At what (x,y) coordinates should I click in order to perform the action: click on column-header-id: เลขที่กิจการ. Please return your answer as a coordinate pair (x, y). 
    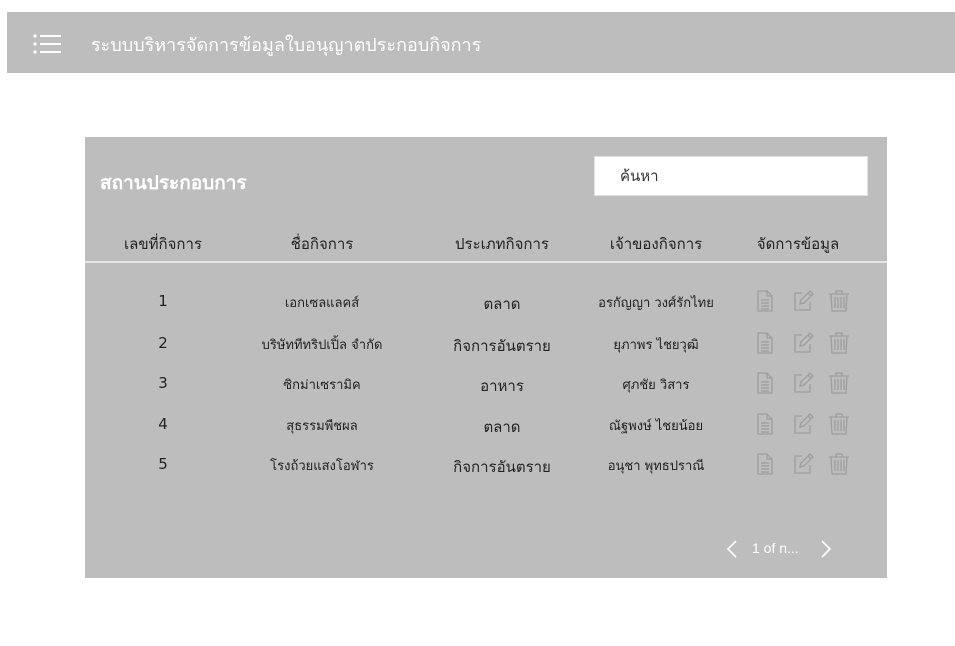
    Looking at the image, I should click on (163, 244).